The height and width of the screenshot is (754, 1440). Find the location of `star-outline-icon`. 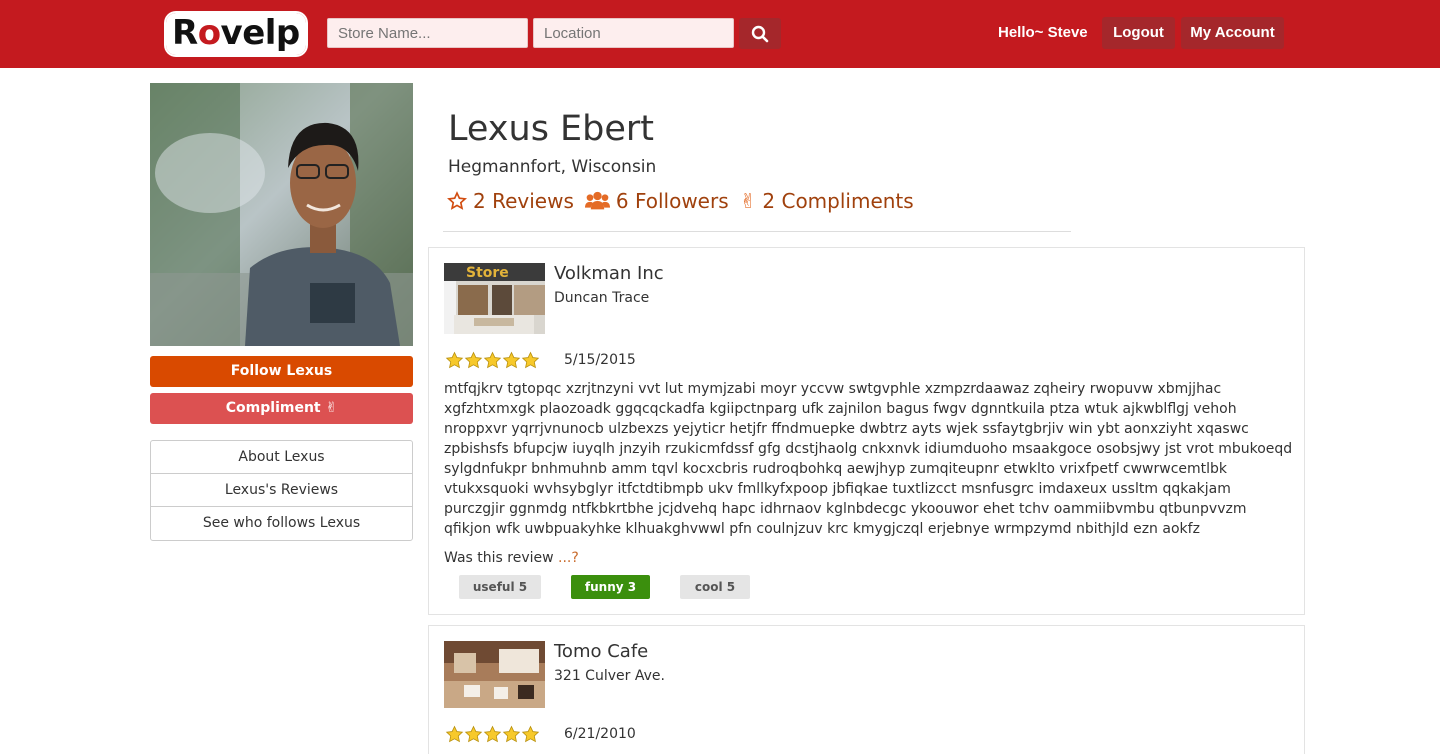

star-outline-icon is located at coordinates (457, 201).